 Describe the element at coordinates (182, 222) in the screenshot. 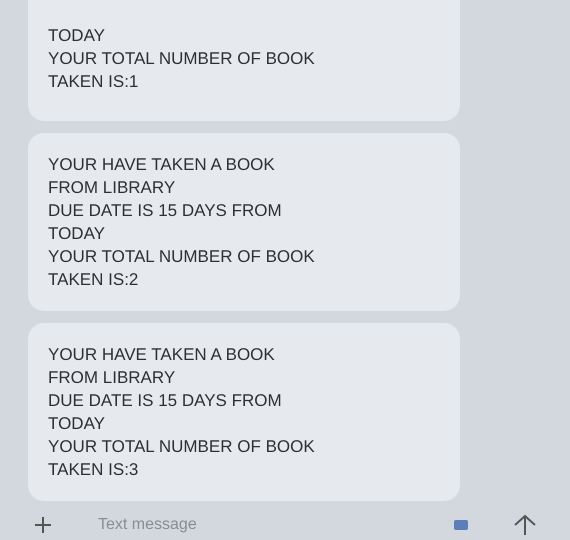

I see `message-text: YOUR HAVE TAKEN A BOOK FROM LIBRARY DUE DATE IS 15 DAYS FROM TODAY YOUR TOTAL NUMBER OF BOOK TAKEN IS:2` at that location.